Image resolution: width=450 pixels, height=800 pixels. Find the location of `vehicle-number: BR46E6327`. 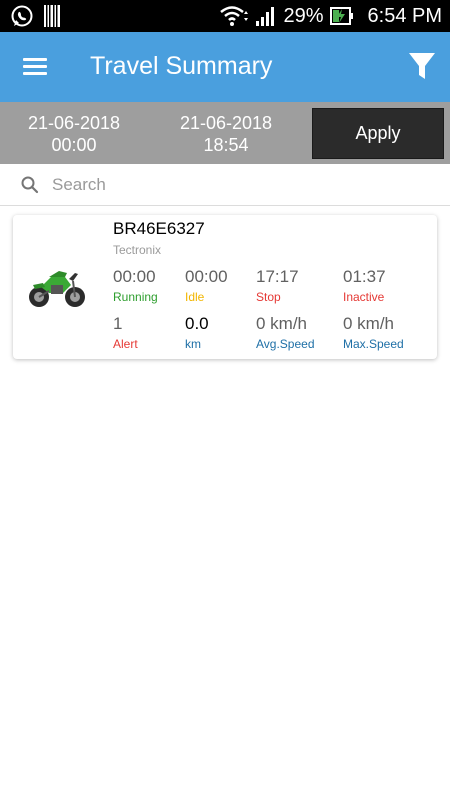

vehicle-number: BR46E6327 is located at coordinates (159, 228).